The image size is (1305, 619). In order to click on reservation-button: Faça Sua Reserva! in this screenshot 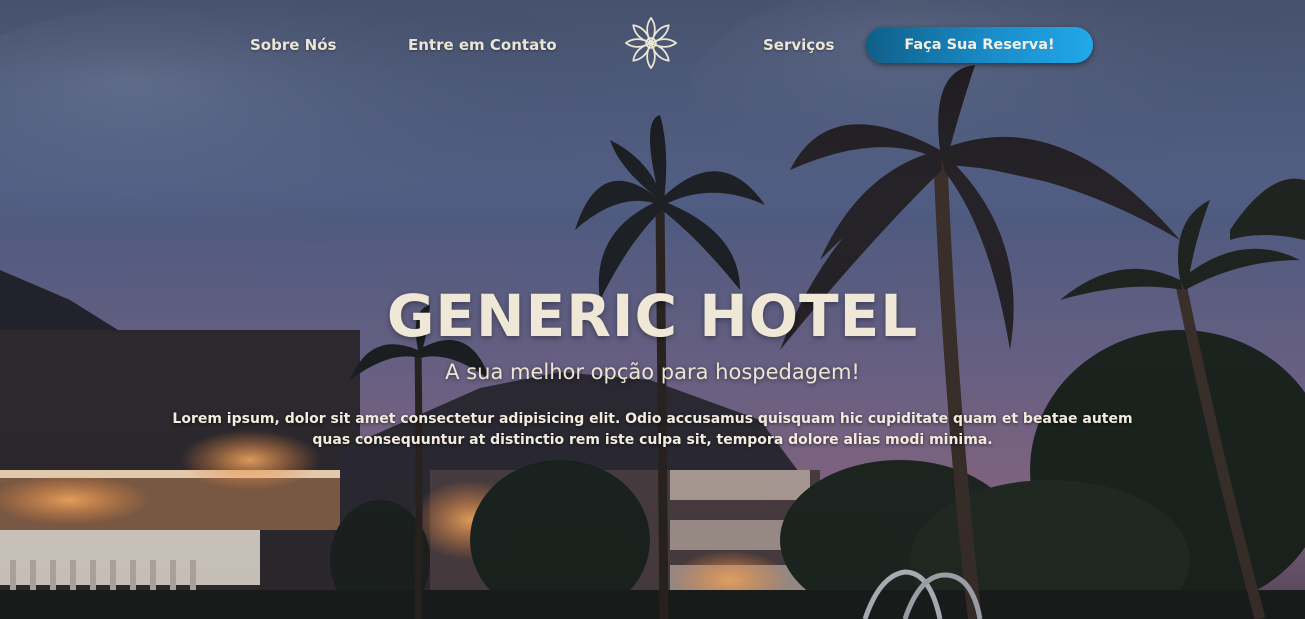, I will do `click(979, 45)`.